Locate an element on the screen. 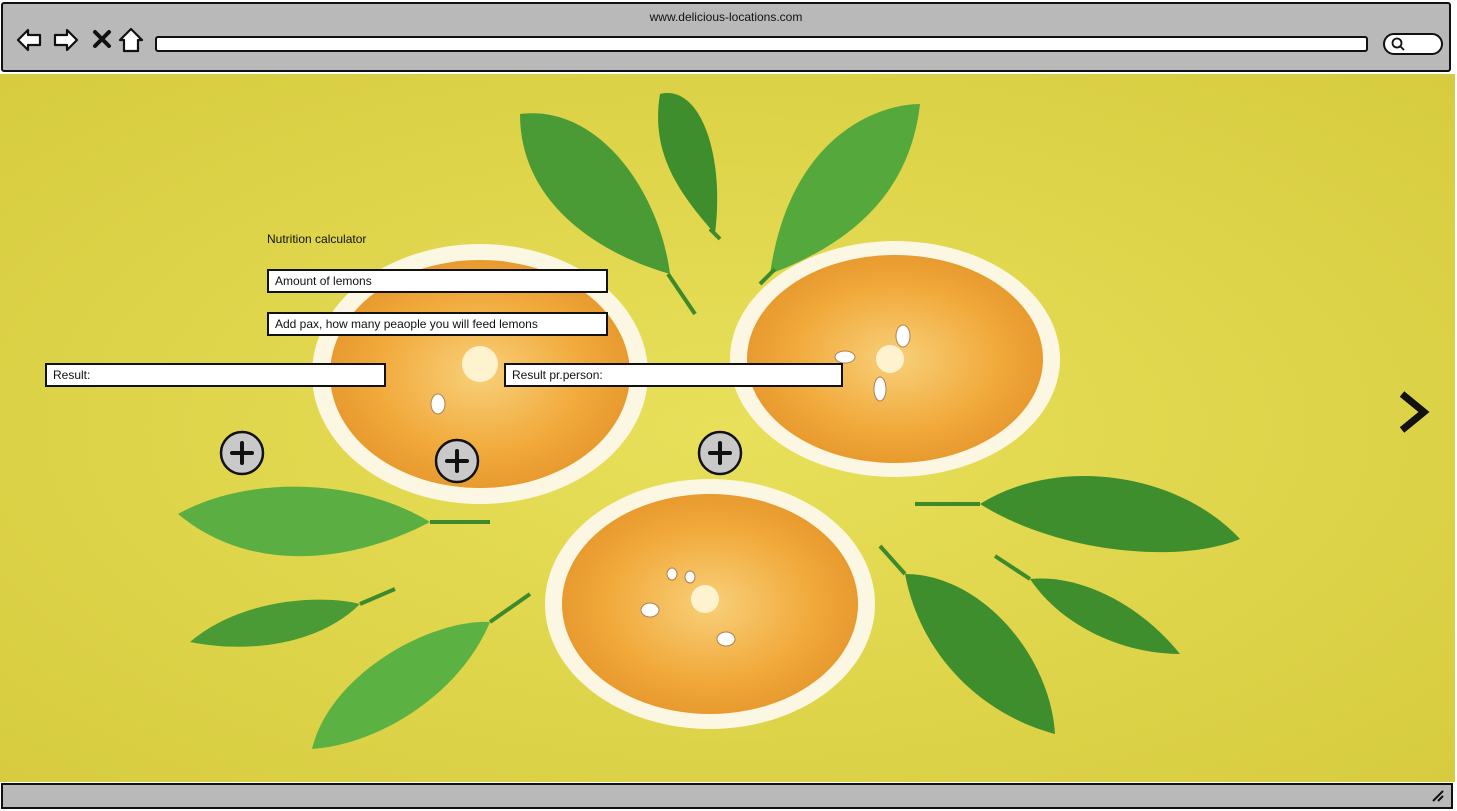 The height and width of the screenshot is (811, 1457). chevron-right-icon is located at coordinates (1414, 412).